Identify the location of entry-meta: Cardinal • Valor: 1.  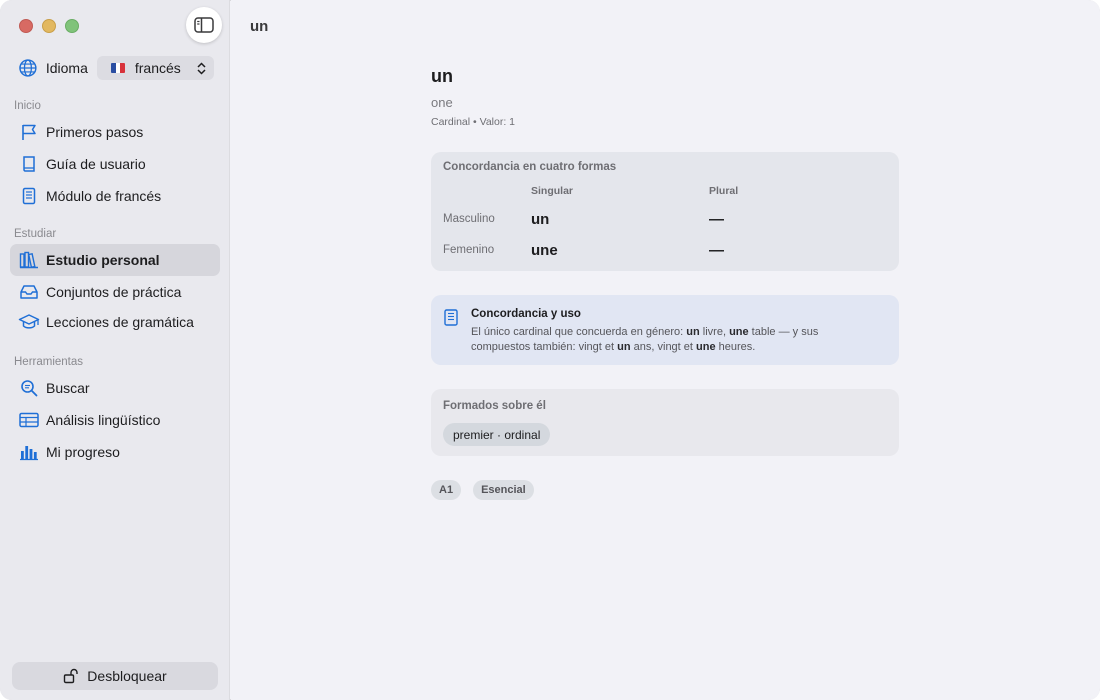
(473, 122).